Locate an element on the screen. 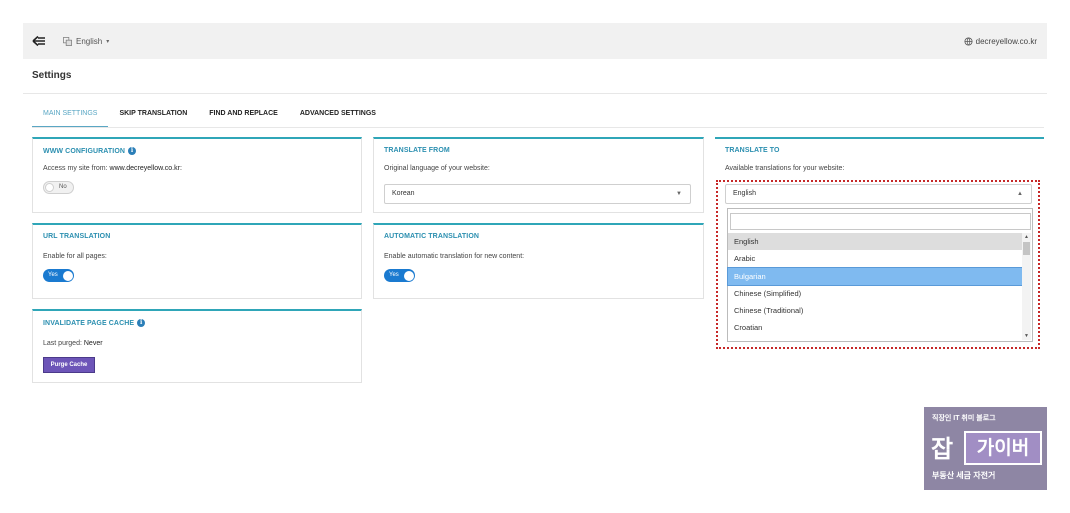  url-description: Enable for all pages: is located at coordinates (75, 256).